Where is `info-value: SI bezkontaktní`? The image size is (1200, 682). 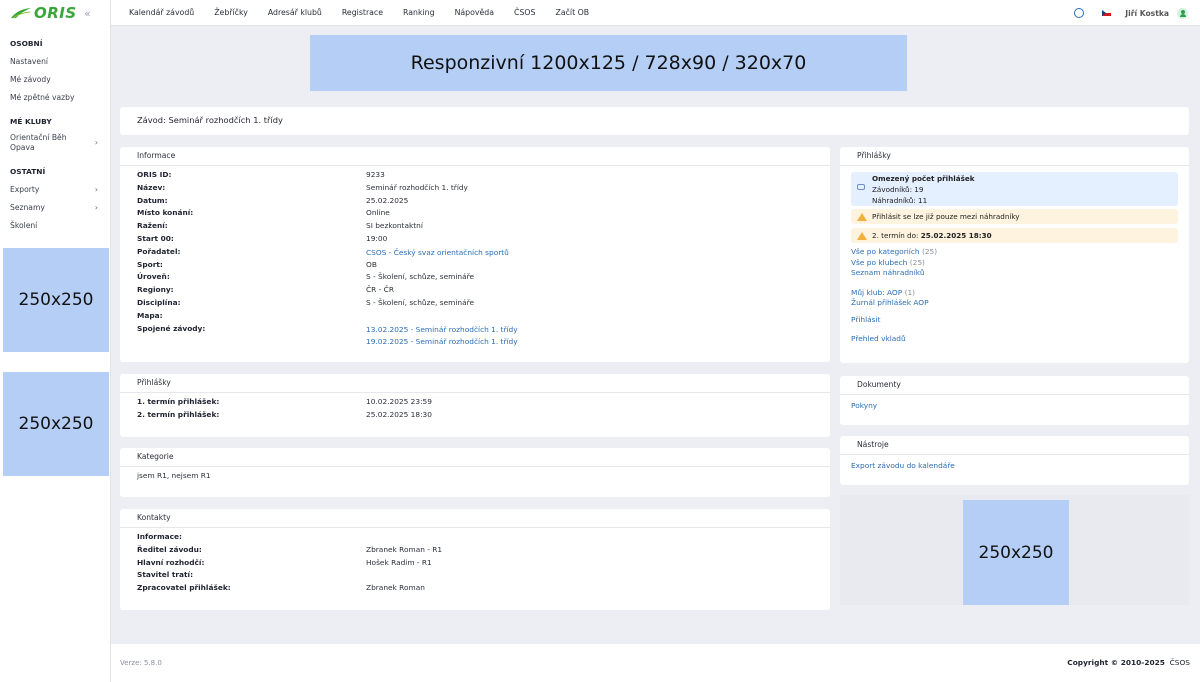
info-value: SI bezkontaktní is located at coordinates (394, 226).